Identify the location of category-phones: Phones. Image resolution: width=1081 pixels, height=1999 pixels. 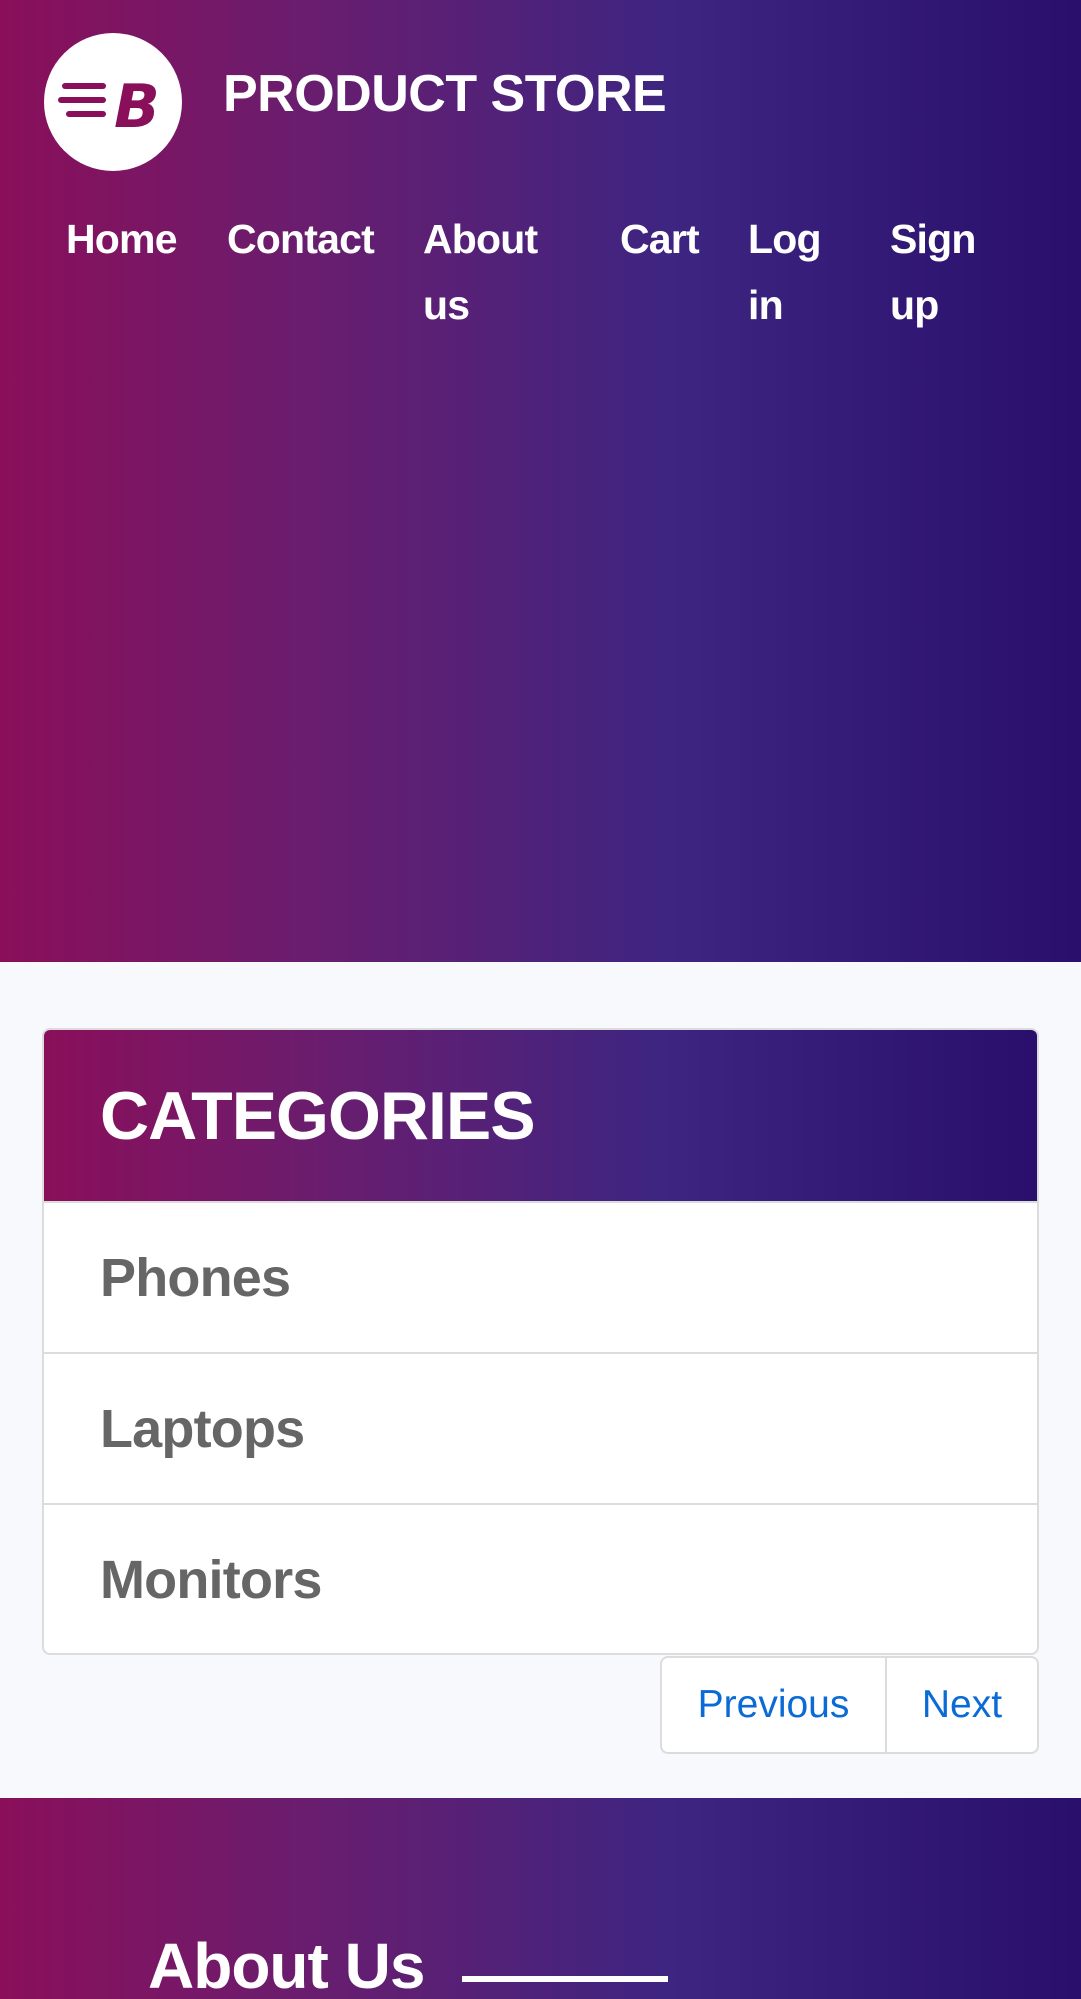
(540, 1276).